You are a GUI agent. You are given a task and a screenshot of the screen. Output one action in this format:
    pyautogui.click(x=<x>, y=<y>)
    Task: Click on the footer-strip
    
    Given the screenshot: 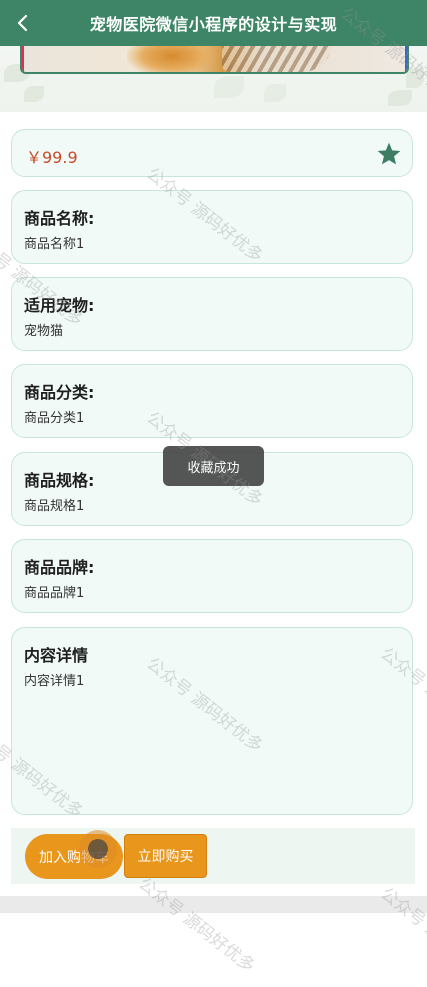 What is the action you would take?
    pyautogui.click(x=213, y=904)
    